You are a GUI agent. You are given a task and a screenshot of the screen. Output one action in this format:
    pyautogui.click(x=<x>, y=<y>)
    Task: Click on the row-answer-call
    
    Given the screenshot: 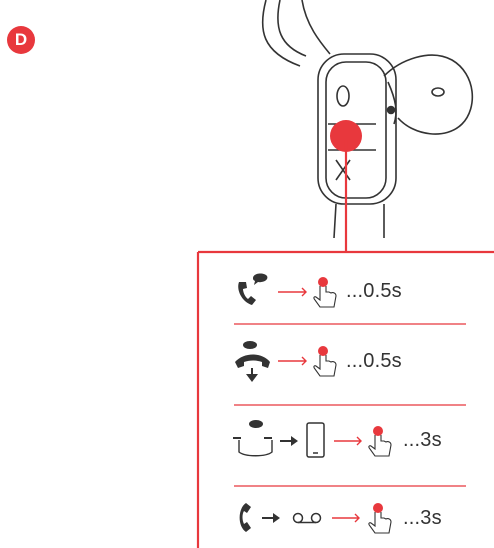 What is the action you would take?
    pyautogui.click(x=287, y=290)
    